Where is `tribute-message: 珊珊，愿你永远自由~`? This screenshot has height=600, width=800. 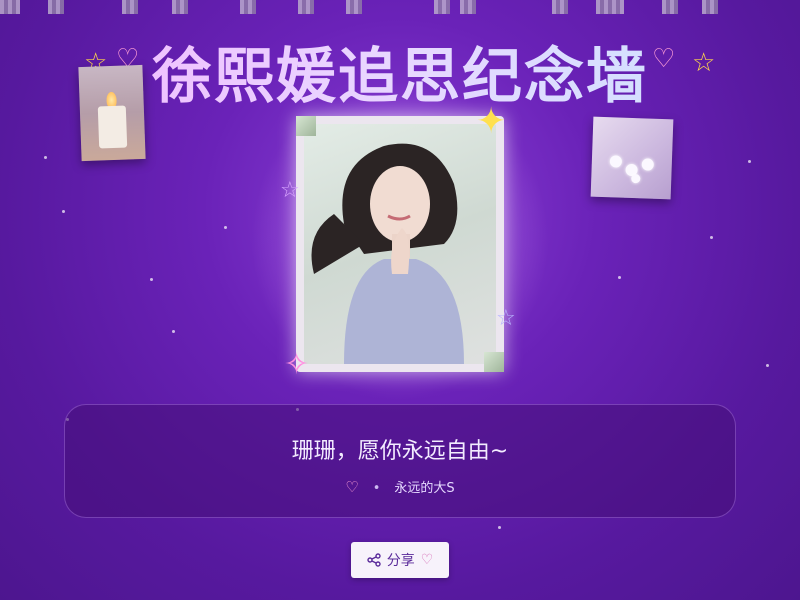 tribute-message: 珊珊，愿你永远自由~ is located at coordinates (400, 451).